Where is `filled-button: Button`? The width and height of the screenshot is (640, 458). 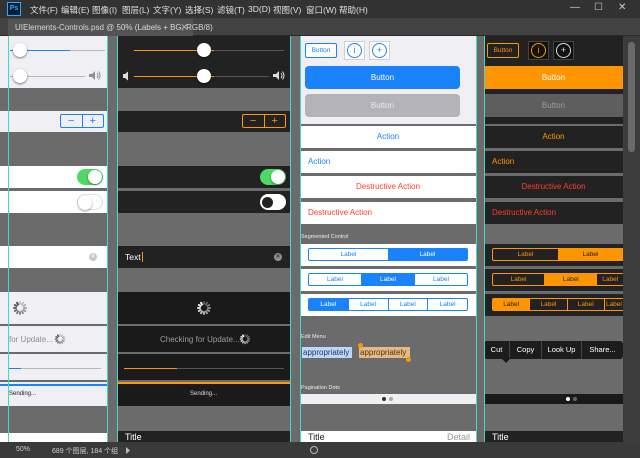
filled-button: Button is located at coordinates (382, 77).